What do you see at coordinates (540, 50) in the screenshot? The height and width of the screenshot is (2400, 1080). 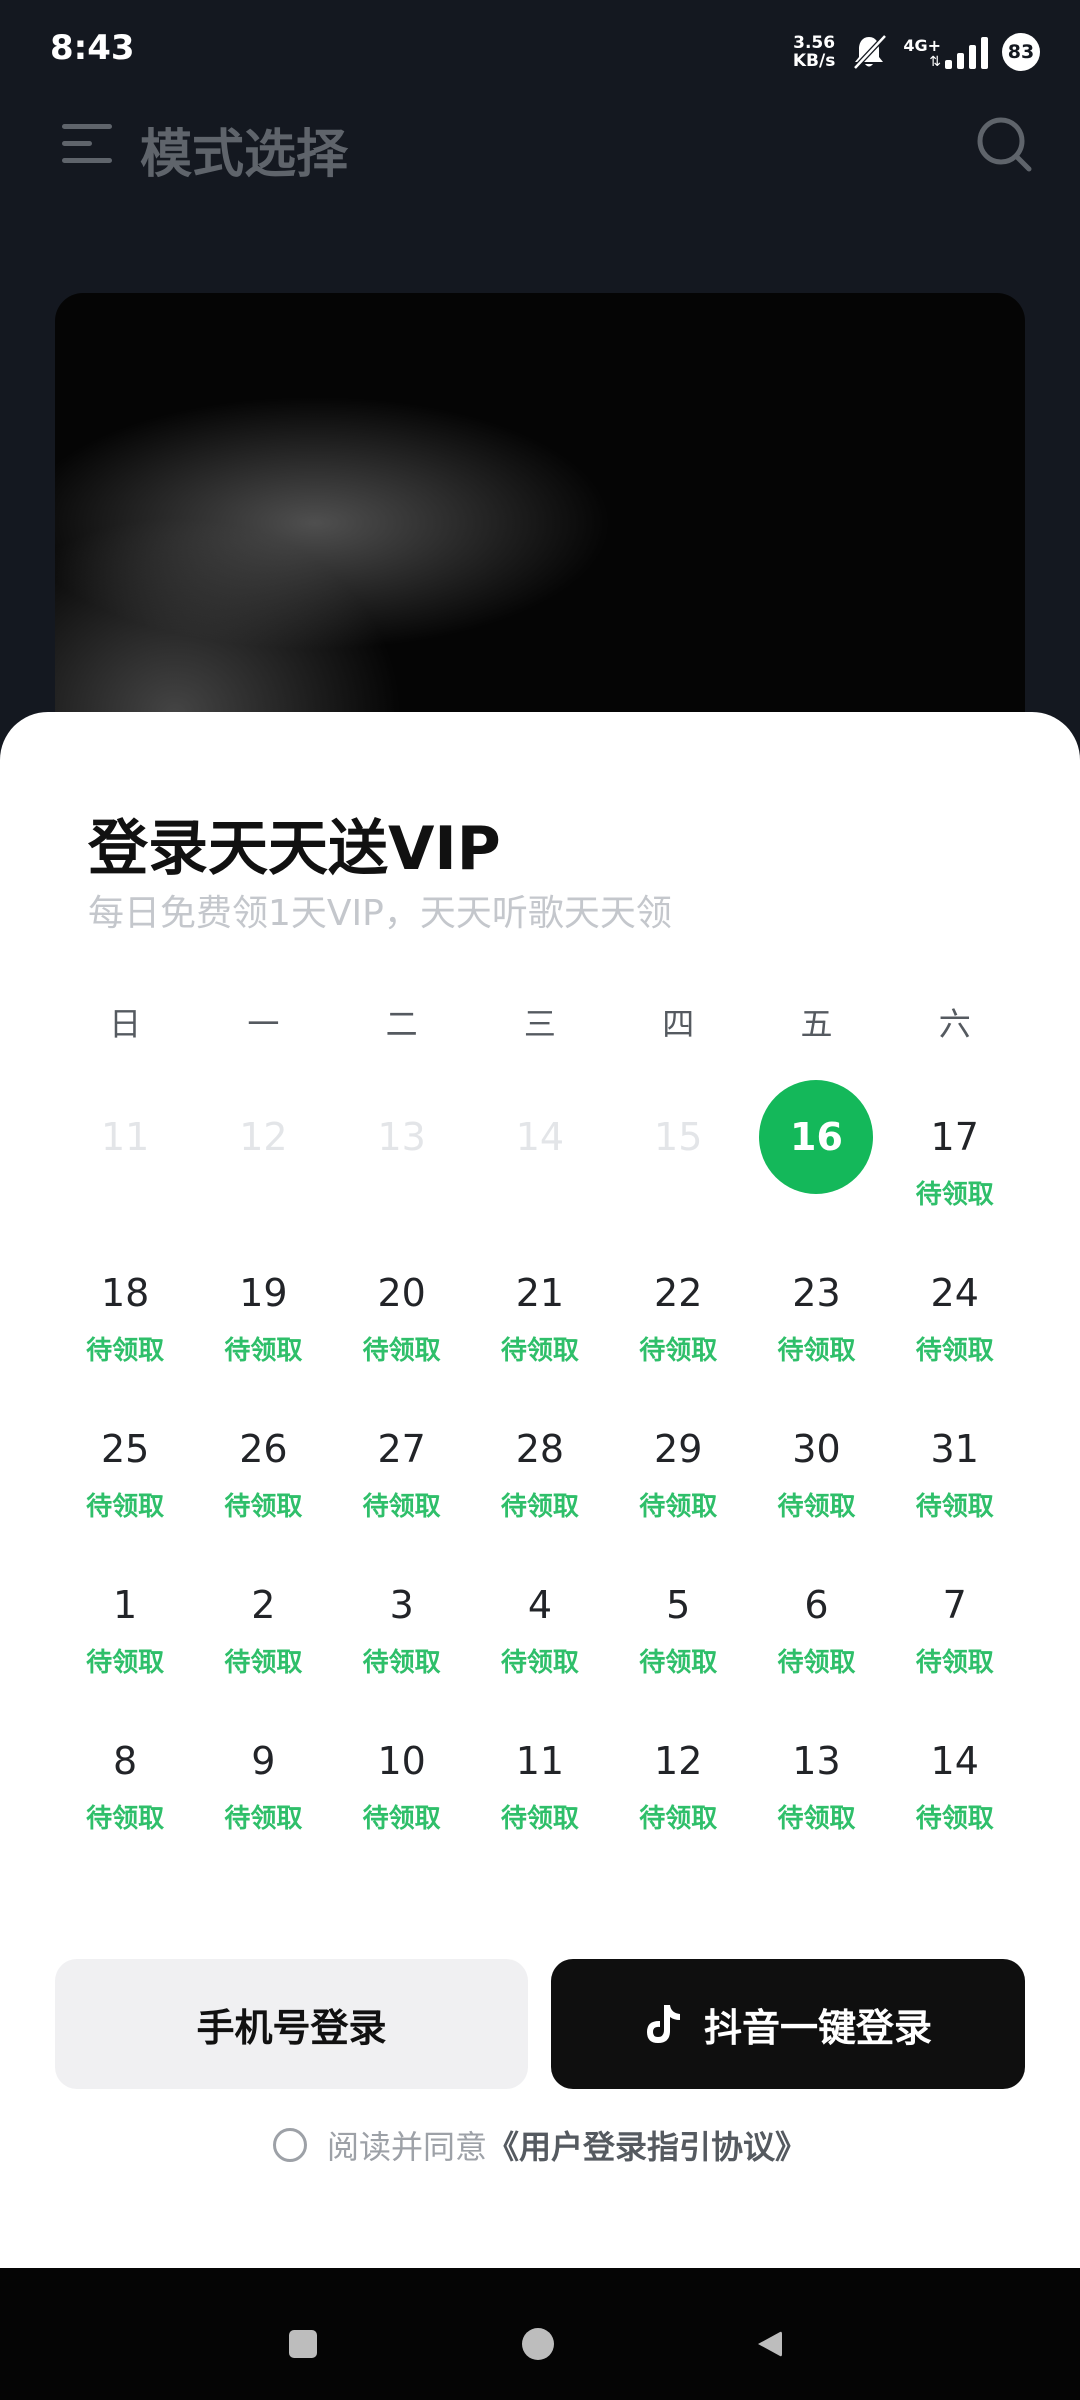 I see `status-bar: 8:43 3.56 KB/s 4G+ ⇅ 83` at bounding box center [540, 50].